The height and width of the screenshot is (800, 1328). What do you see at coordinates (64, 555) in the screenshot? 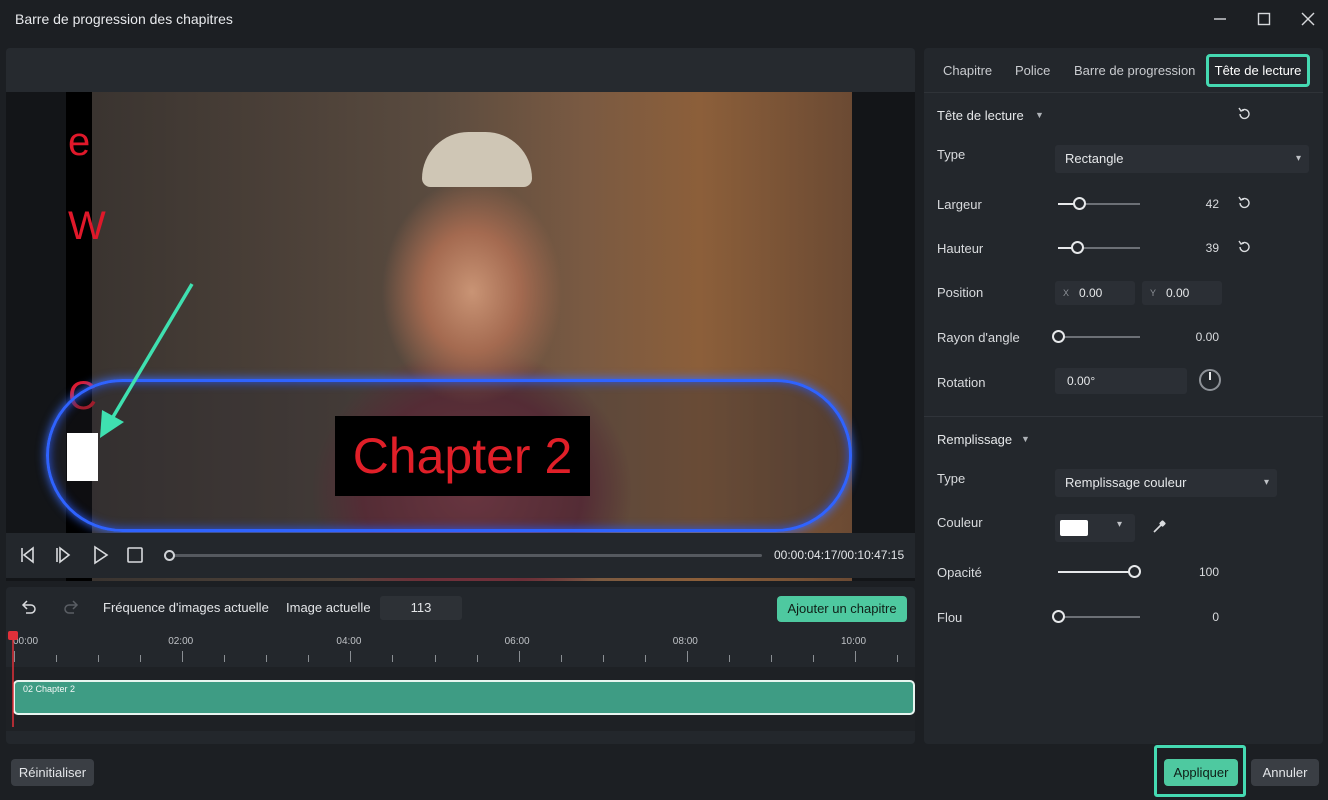
I see `step-forward-icon` at bounding box center [64, 555].